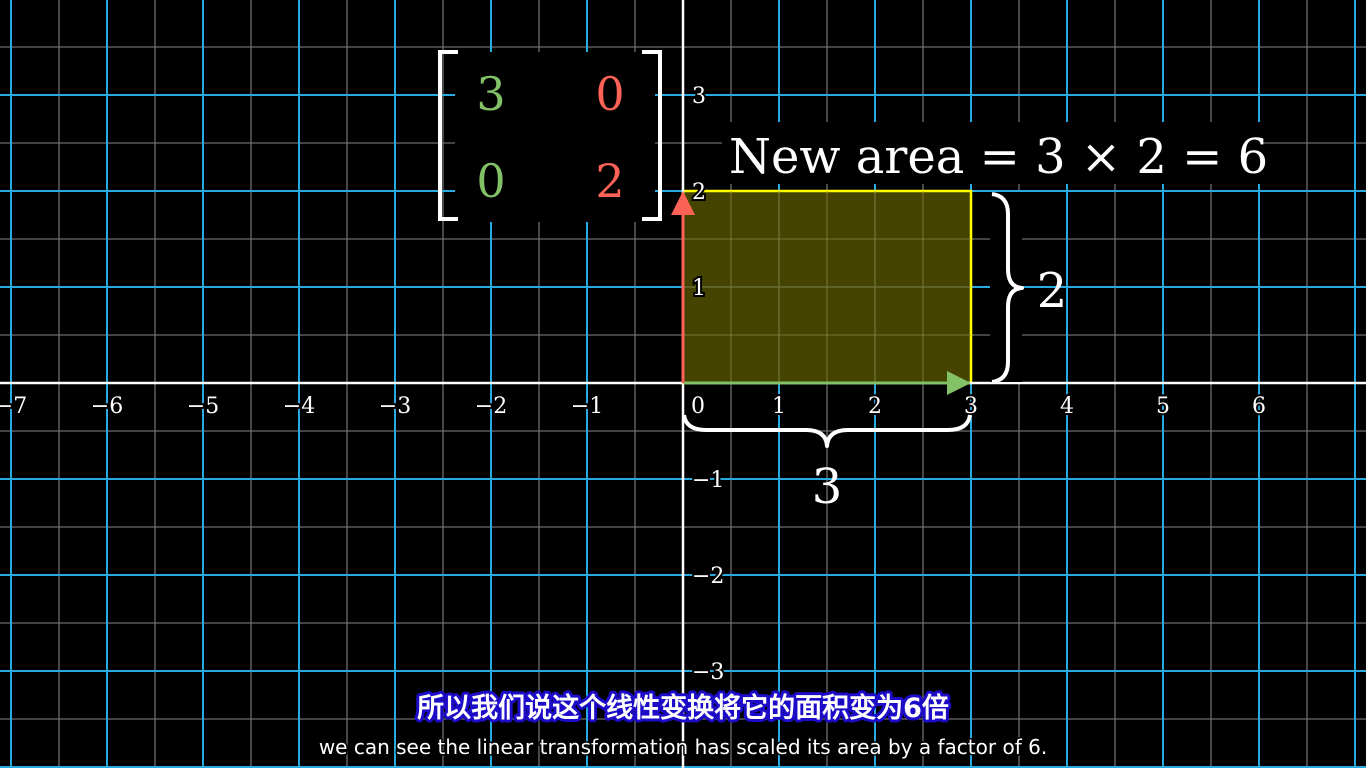  I want to click on x-tick-label: 6, so click(1259, 406).